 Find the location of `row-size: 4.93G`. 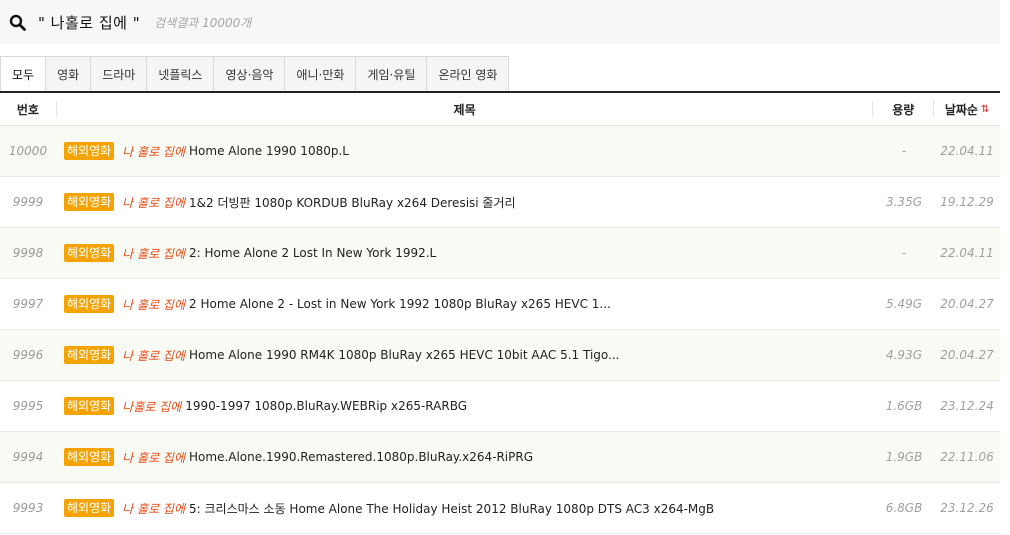

row-size: 4.93G is located at coordinates (904, 355).